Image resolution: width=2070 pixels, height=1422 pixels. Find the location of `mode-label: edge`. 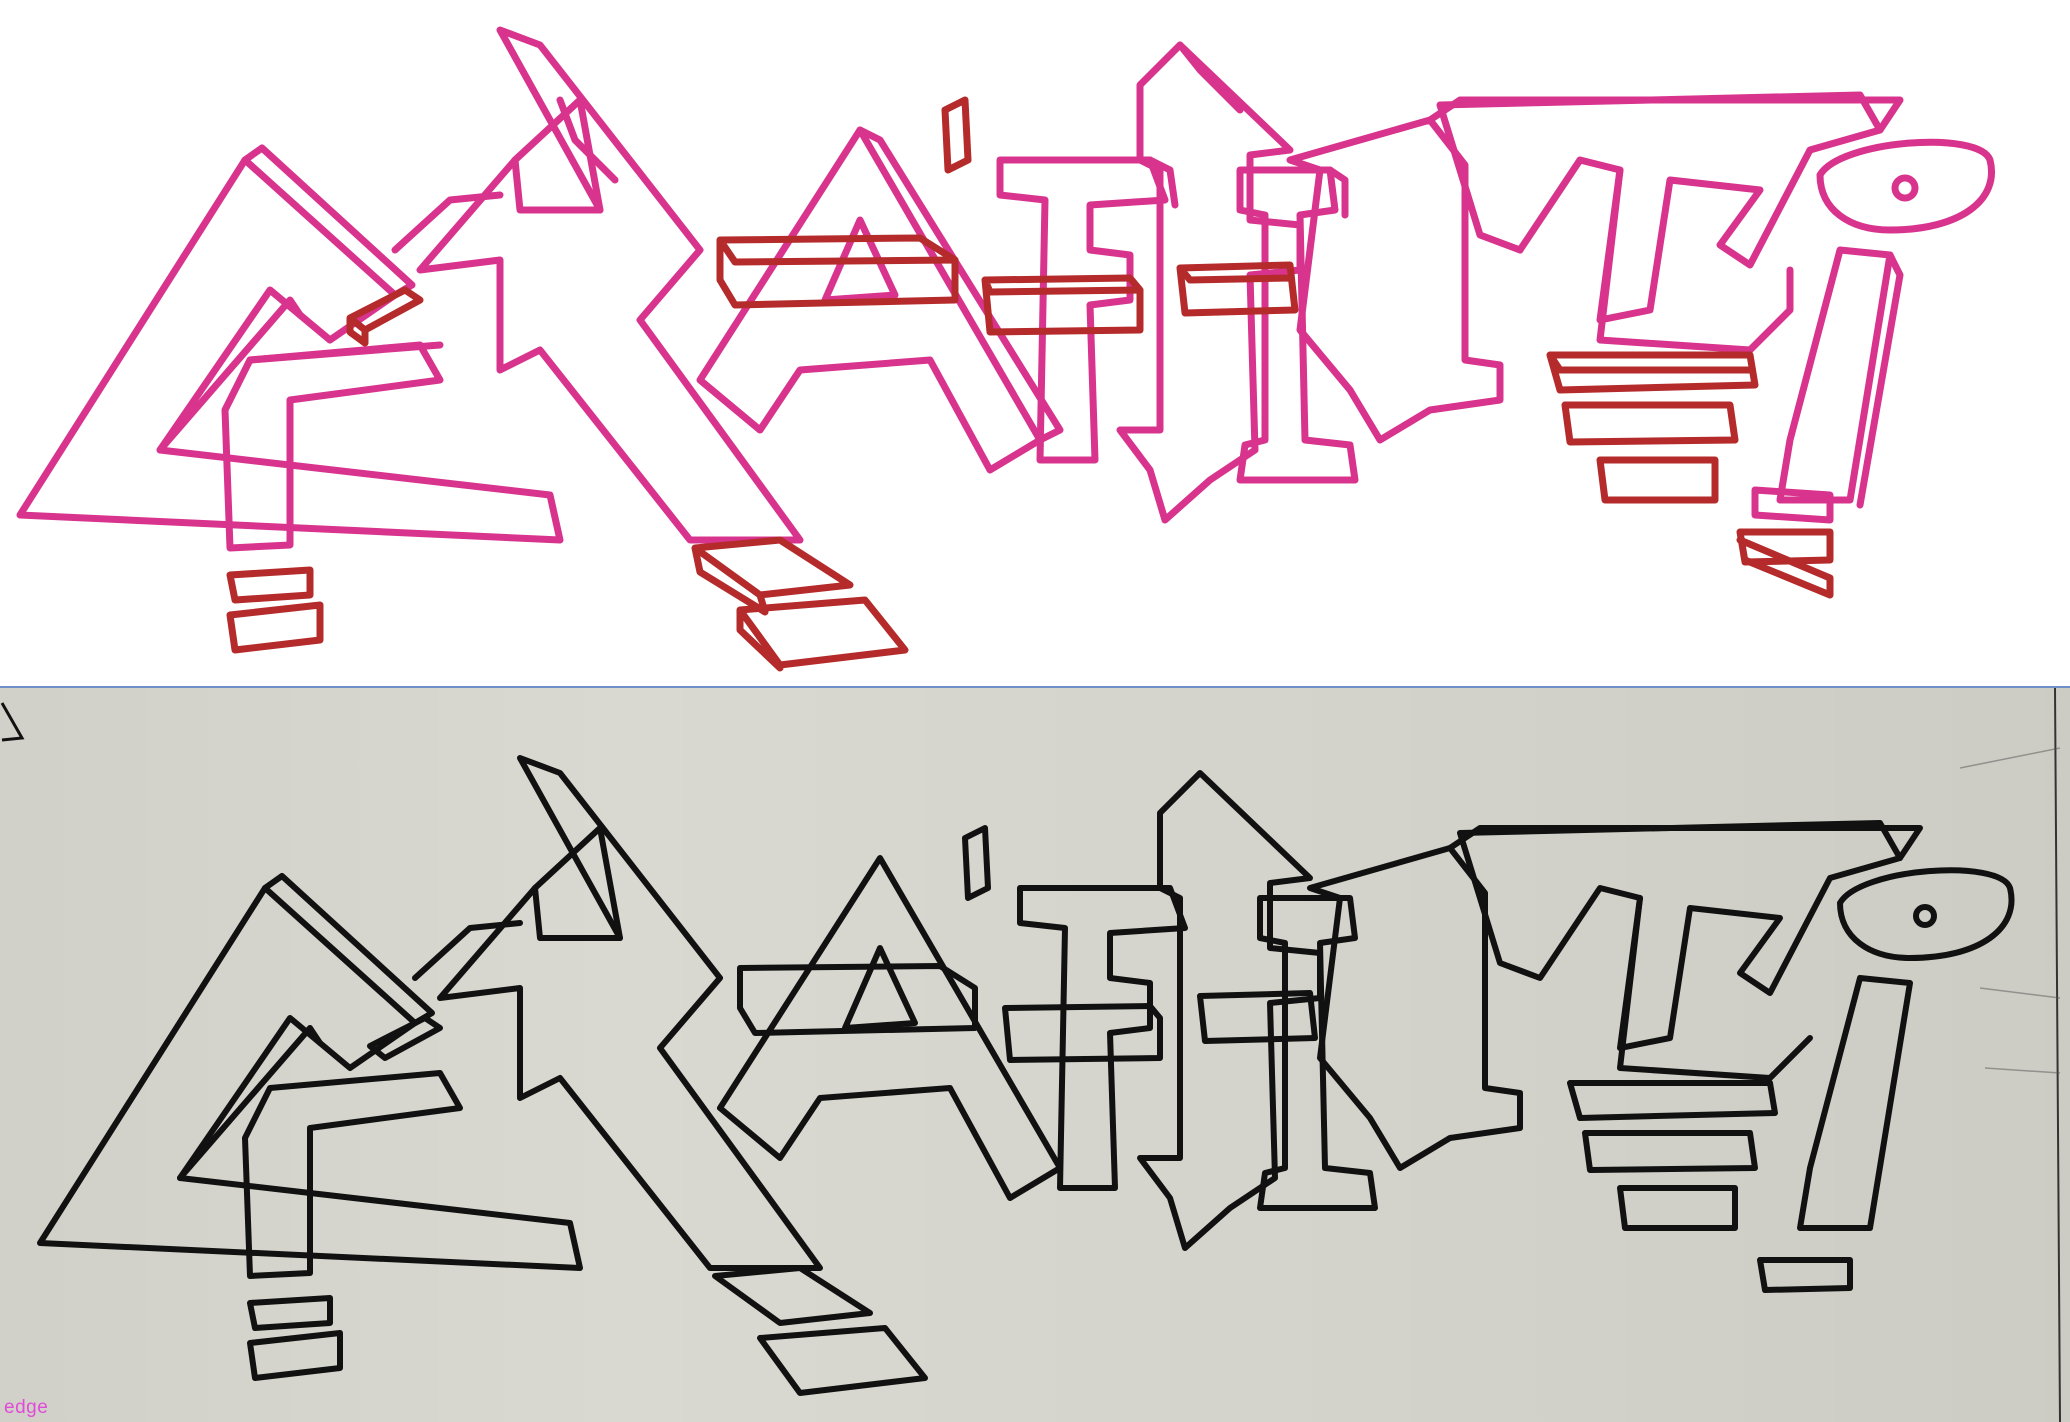

mode-label: edge is located at coordinates (26, 1407).